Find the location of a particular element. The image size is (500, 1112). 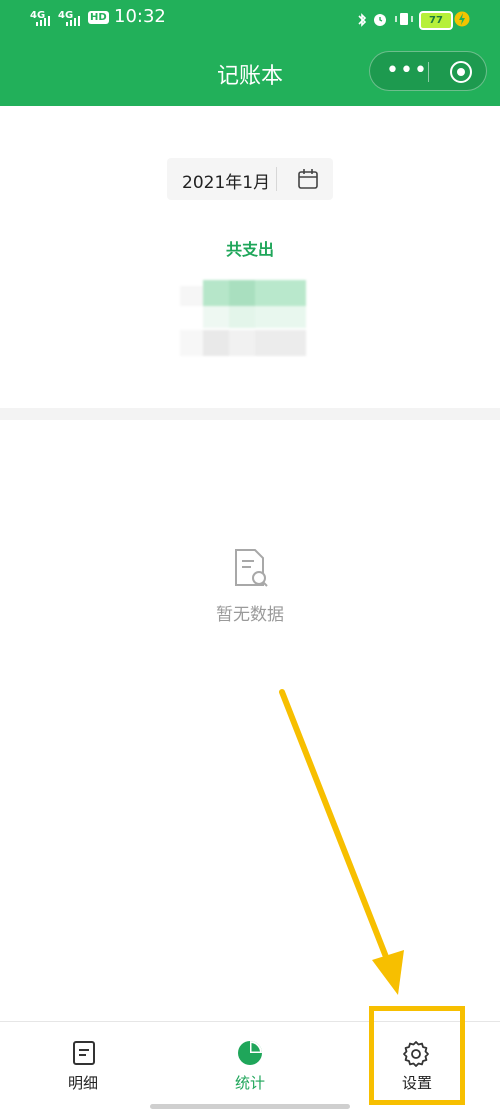

close-miniprogram-icon is located at coordinates (461, 72).